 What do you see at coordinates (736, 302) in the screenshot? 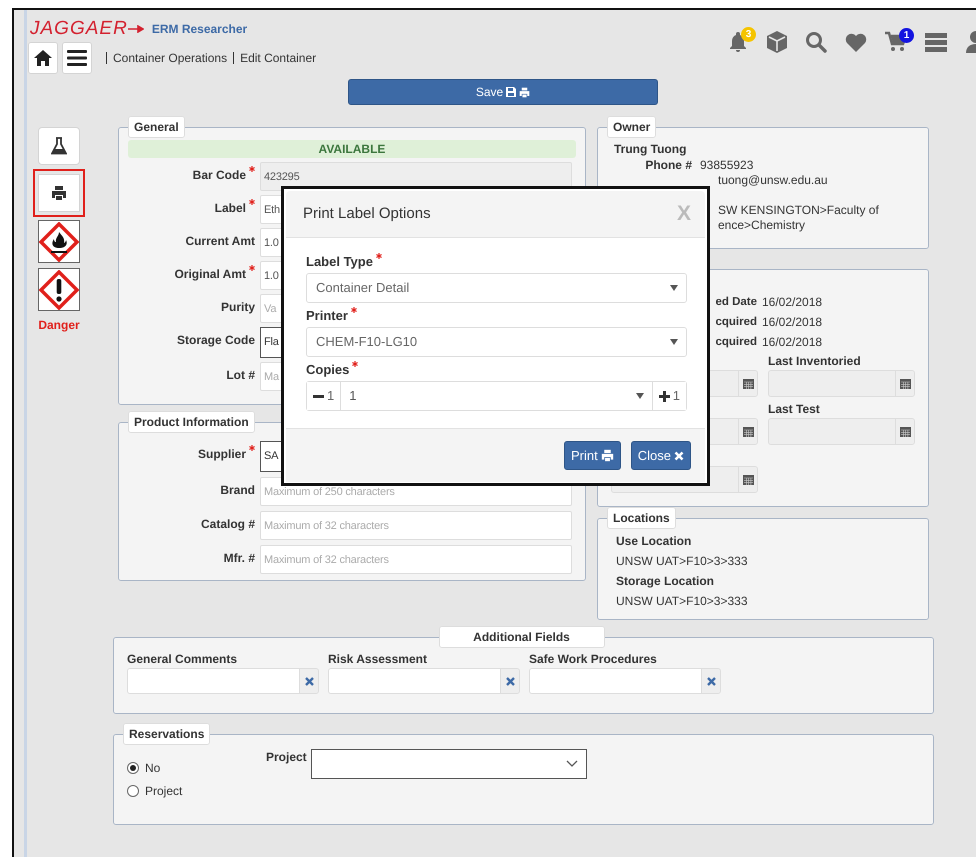
I see `field-label: ed Date` at bounding box center [736, 302].